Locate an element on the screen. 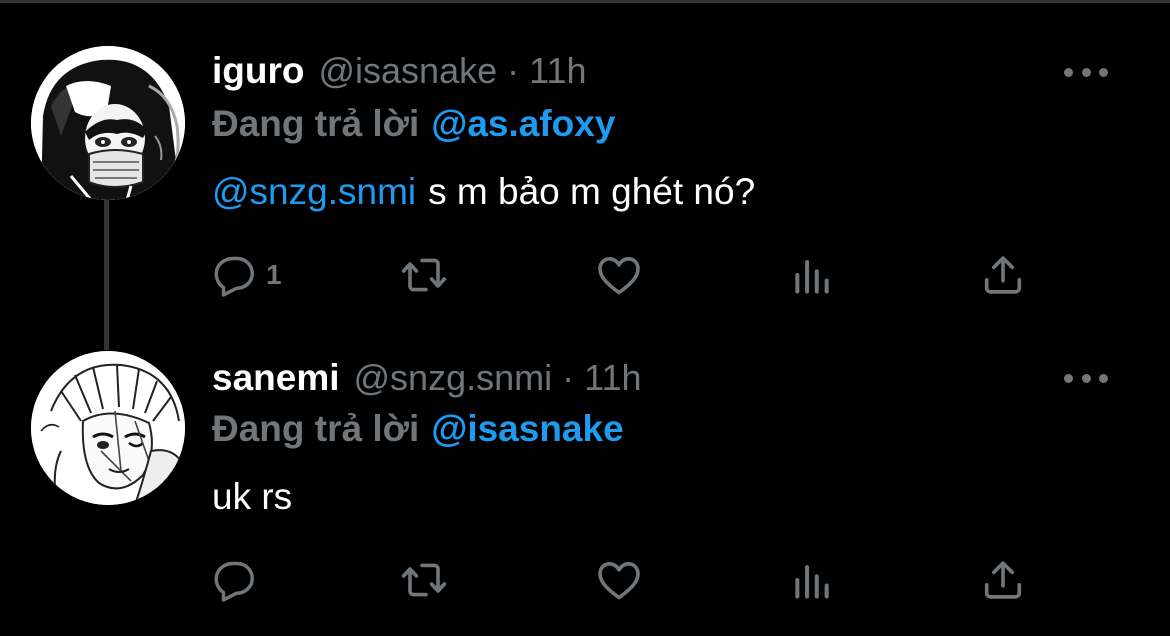 The height and width of the screenshot is (636, 1170). body-mention: @snzg.snmi is located at coordinates (314, 192).